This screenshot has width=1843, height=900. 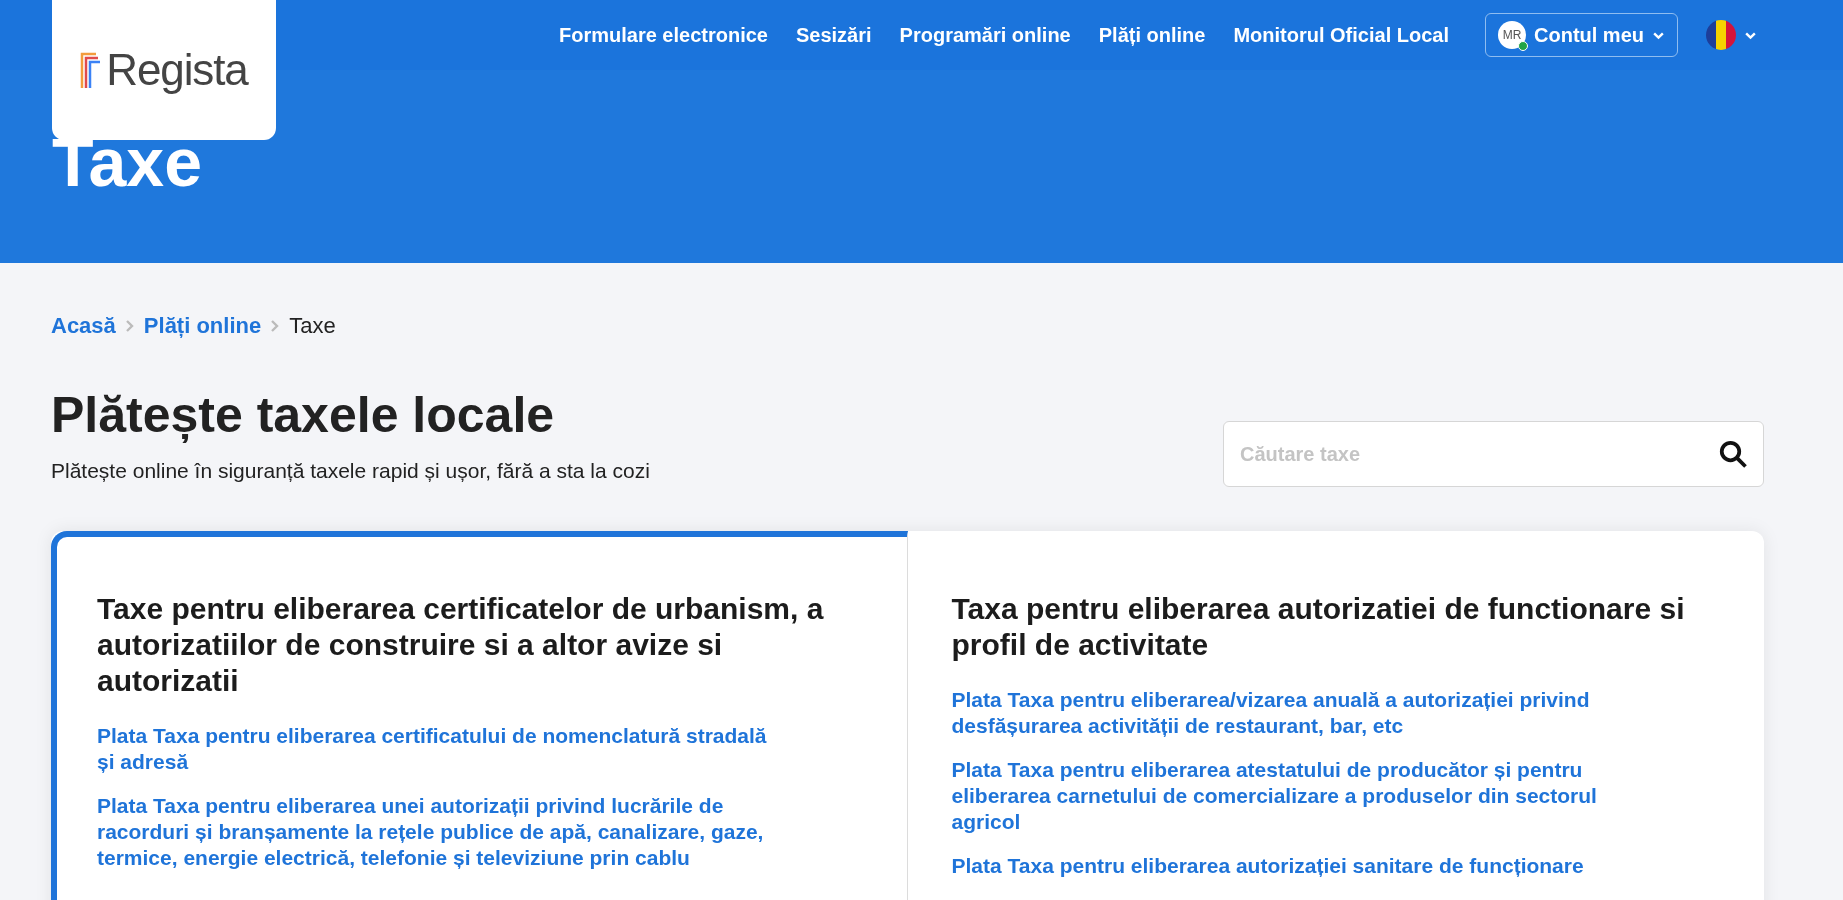 What do you see at coordinates (1512, 35) in the screenshot?
I see `avatar: MR` at bounding box center [1512, 35].